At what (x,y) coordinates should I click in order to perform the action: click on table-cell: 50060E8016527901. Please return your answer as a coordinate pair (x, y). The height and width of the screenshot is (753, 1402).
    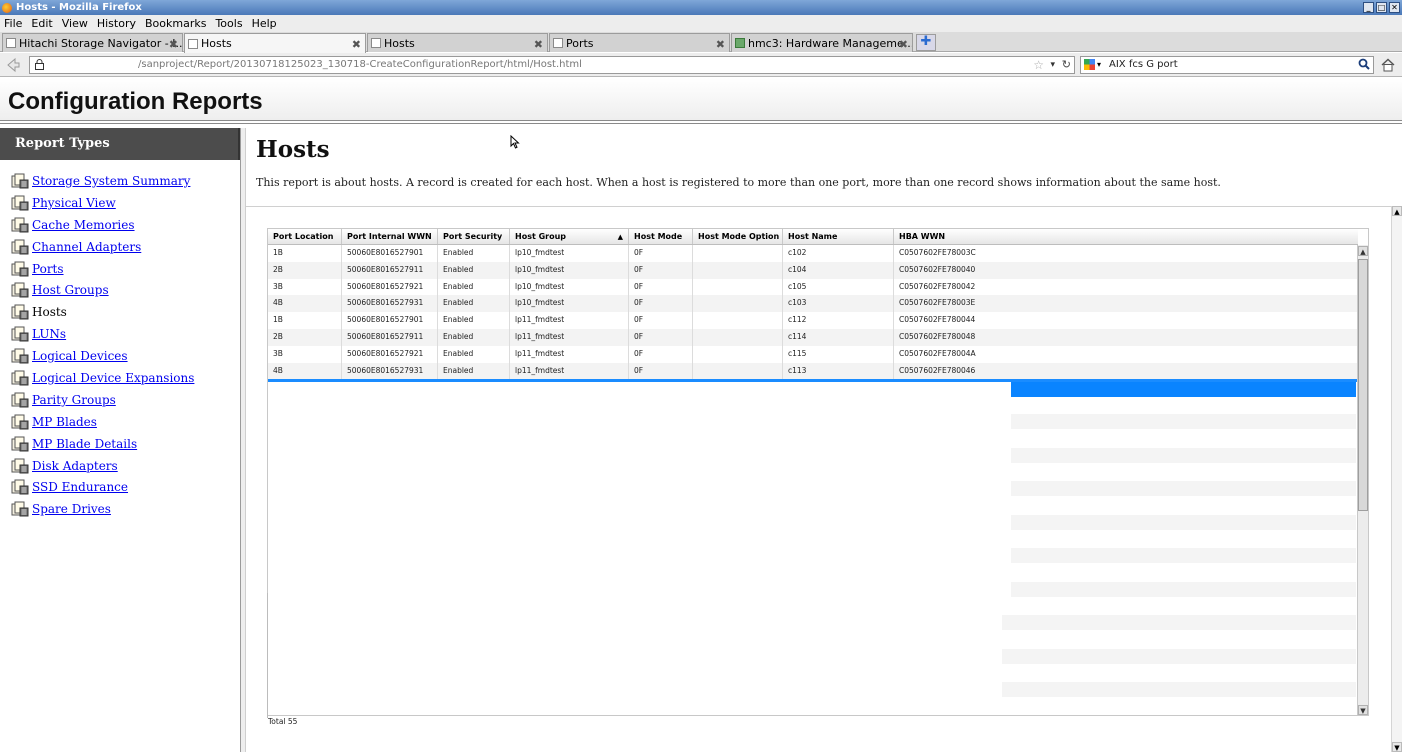
    Looking at the image, I should click on (390, 253).